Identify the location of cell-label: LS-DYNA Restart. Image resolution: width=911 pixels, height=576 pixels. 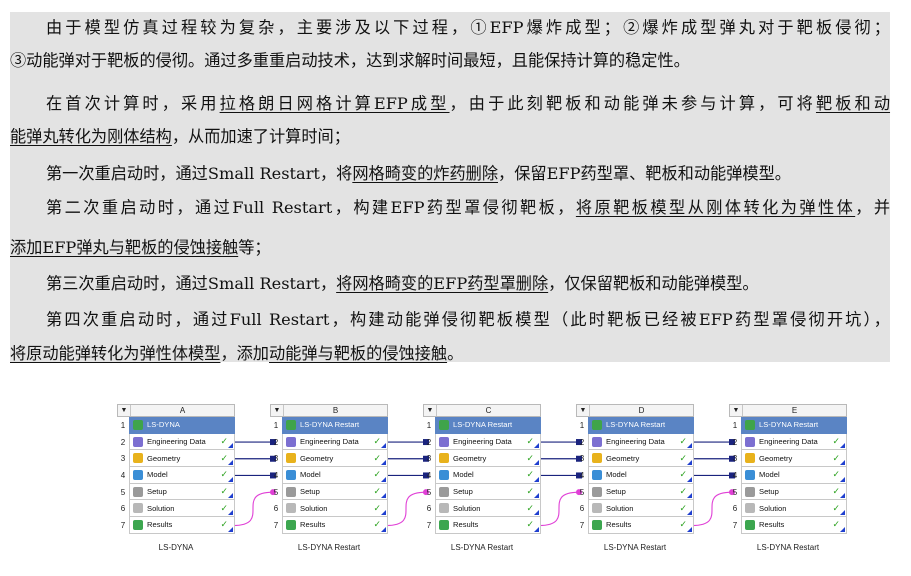
(636, 425).